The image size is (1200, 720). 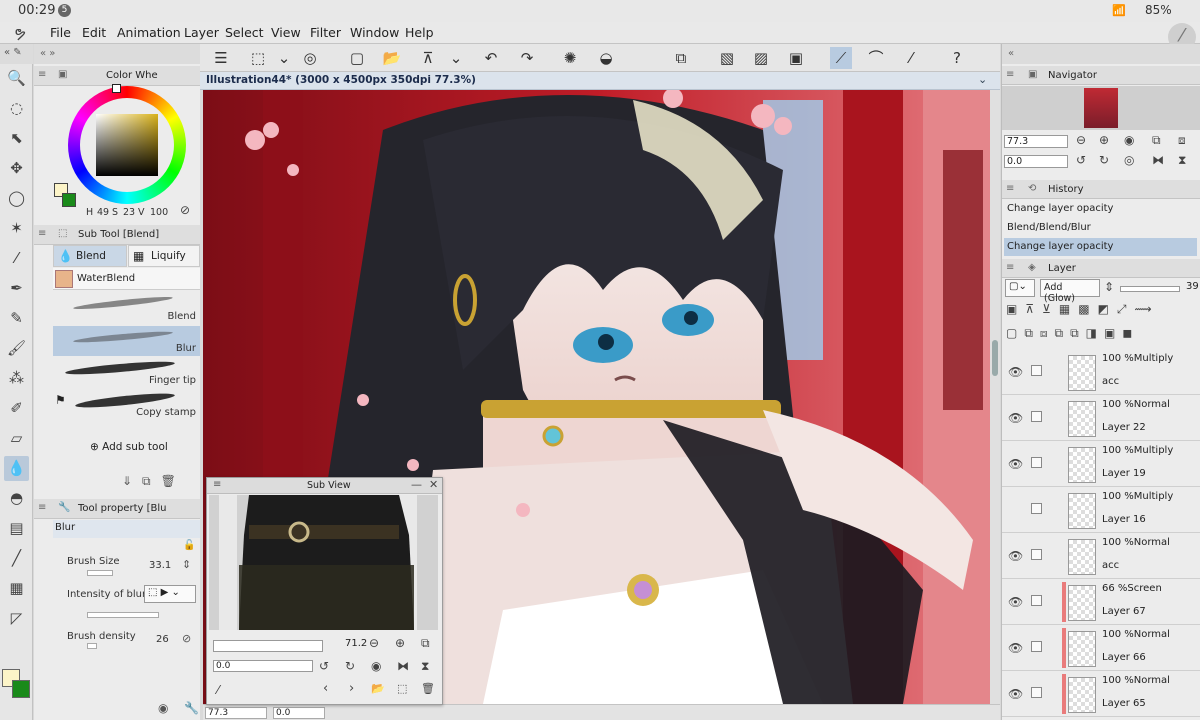 What do you see at coordinates (841, 58) in the screenshot?
I see `ruler-icon: ⟋` at bounding box center [841, 58].